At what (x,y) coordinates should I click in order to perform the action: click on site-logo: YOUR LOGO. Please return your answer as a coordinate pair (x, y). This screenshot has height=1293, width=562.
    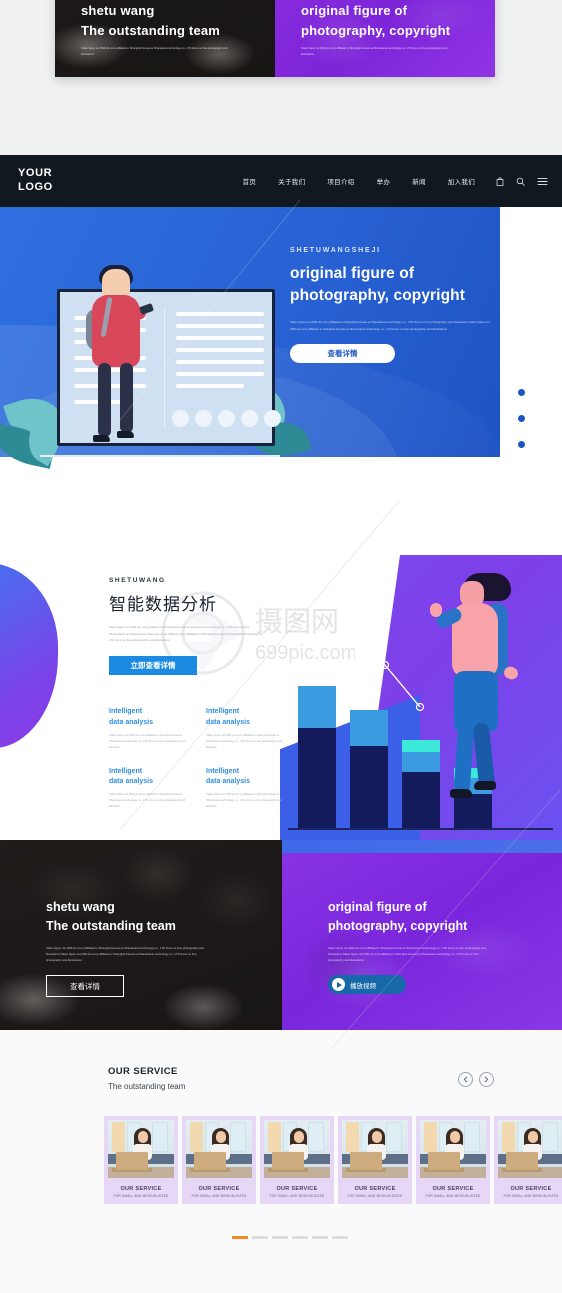
    Looking at the image, I should click on (35, 181).